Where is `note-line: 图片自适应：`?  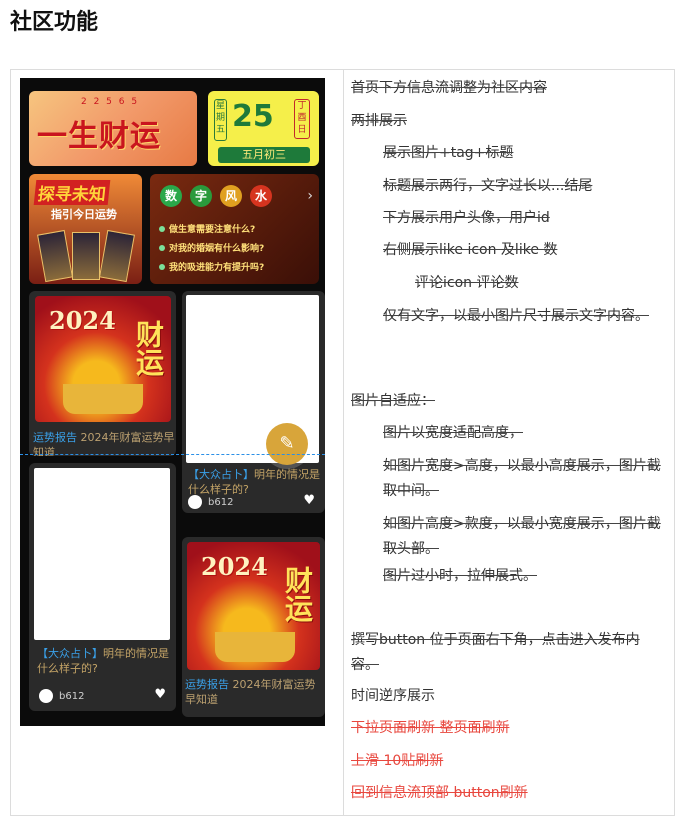
note-line: 图片自适应： is located at coordinates (393, 401).